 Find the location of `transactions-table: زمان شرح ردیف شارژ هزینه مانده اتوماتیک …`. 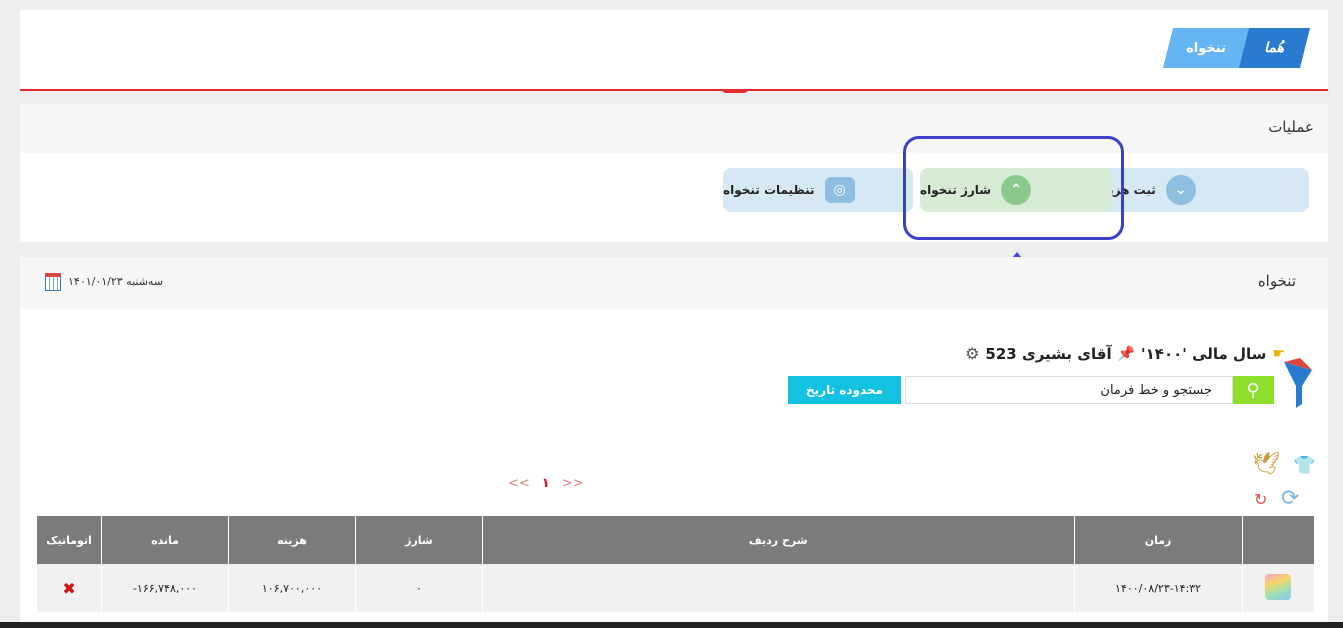

transactions-table: زمان شرح ردیف شارژ هزینه مانده اتوماتیک … is located at coordinates (674, 564).